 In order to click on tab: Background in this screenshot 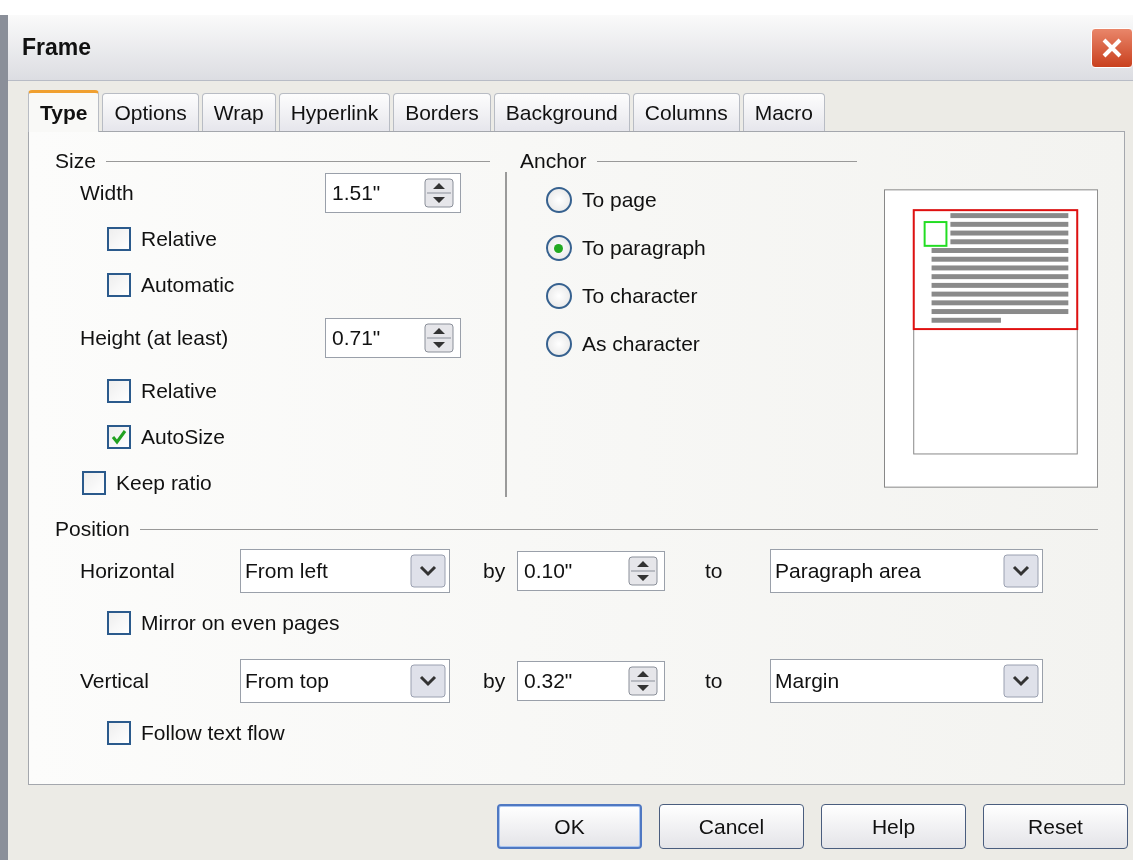, I will do `click(561, 112)`.